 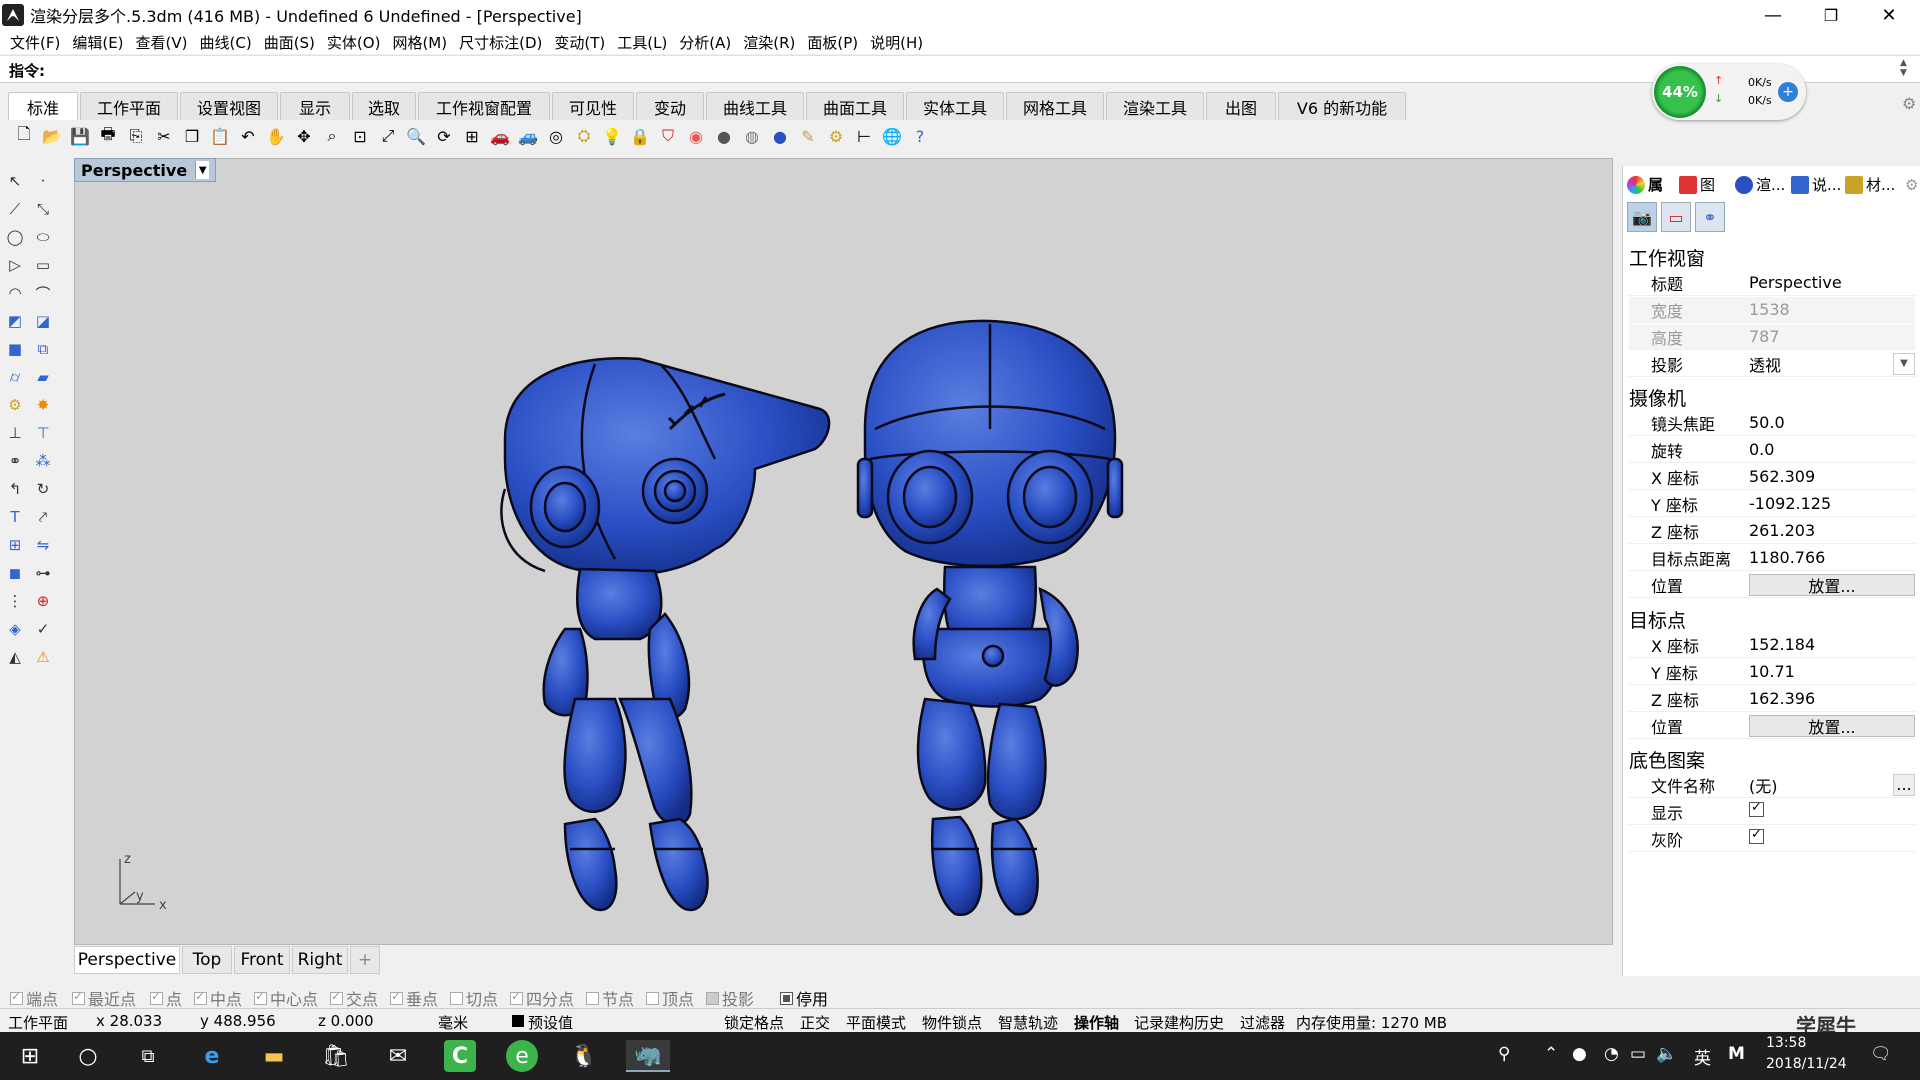 I want to click on camera-icon: 📷, so click(x=1642, y=217).